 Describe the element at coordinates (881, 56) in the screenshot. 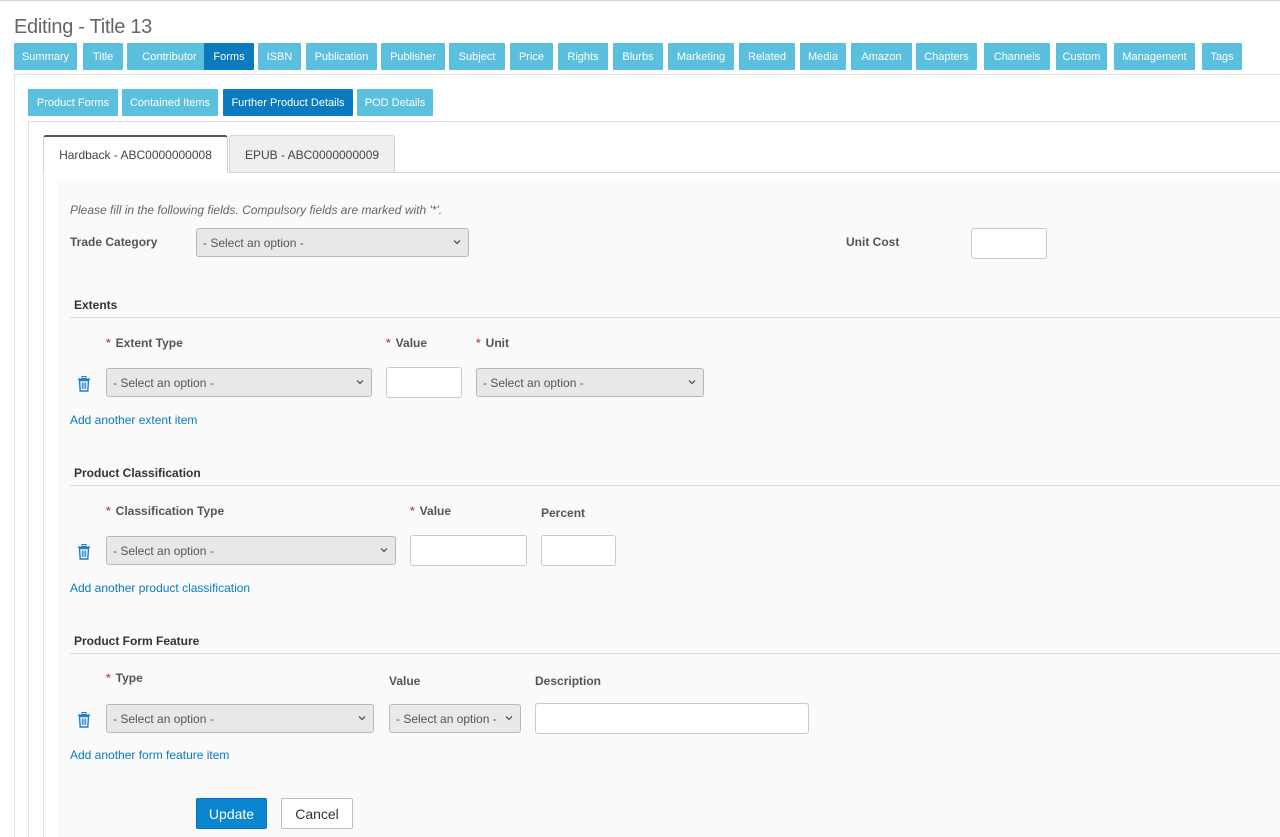

I see `tab-amazon: Amazon` at that location.